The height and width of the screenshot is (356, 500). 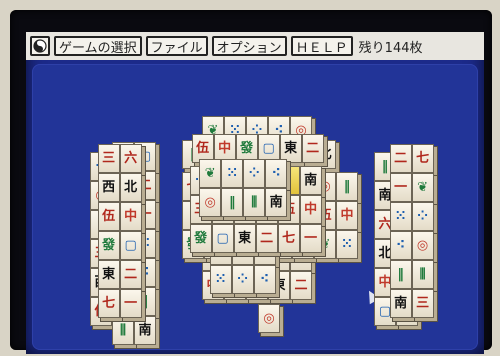 I want to click on tile-north: 北, so click(x=130, y=187).